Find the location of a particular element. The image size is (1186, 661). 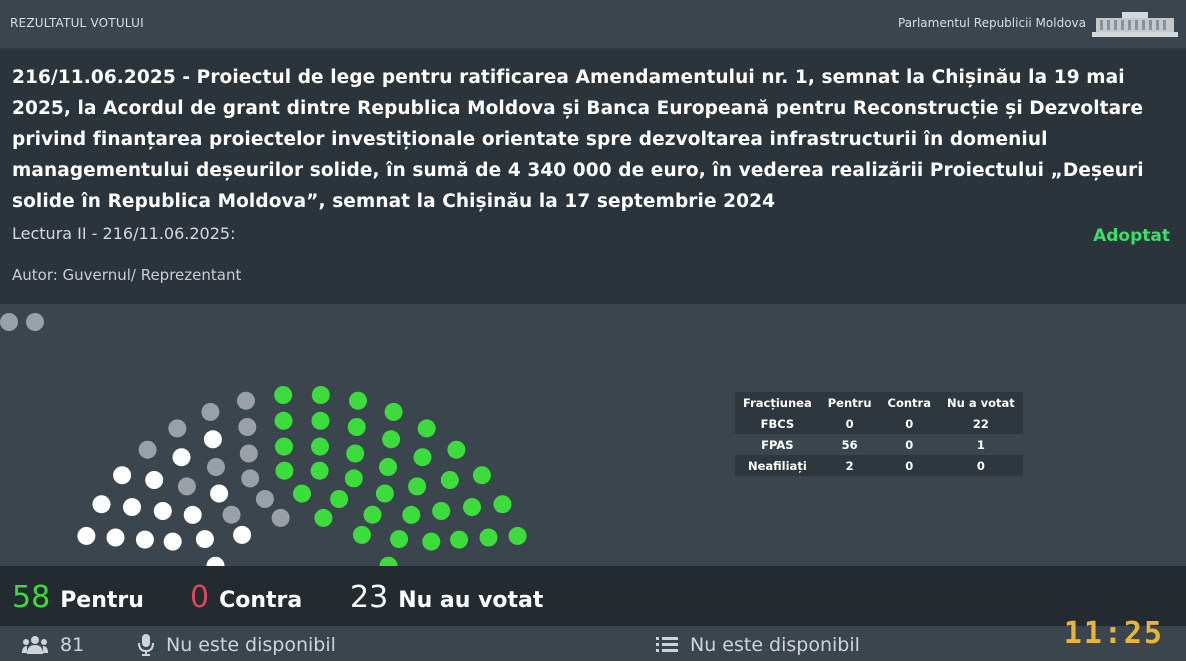

clock-minutes: 25 is located at coordinates (1143, 633).